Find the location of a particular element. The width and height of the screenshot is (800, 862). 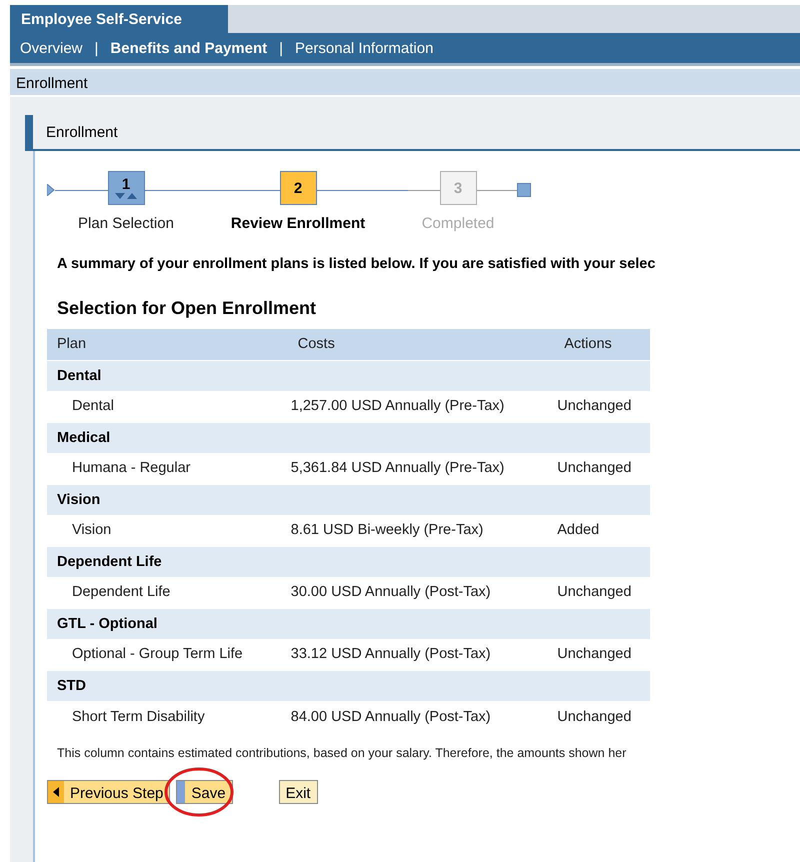

portal-title: Employee Self-Service is located at coordinates (119, 19).